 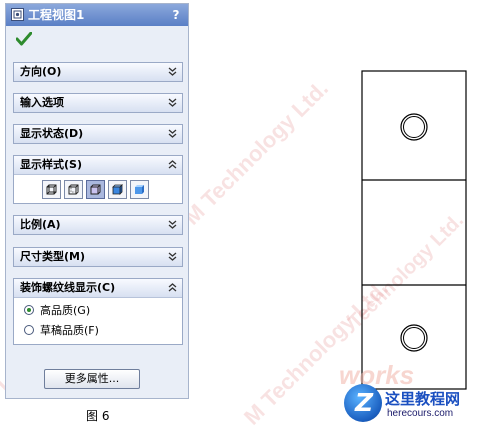 I want to click on eworks-watermark: works, so click(x=377, y=375).